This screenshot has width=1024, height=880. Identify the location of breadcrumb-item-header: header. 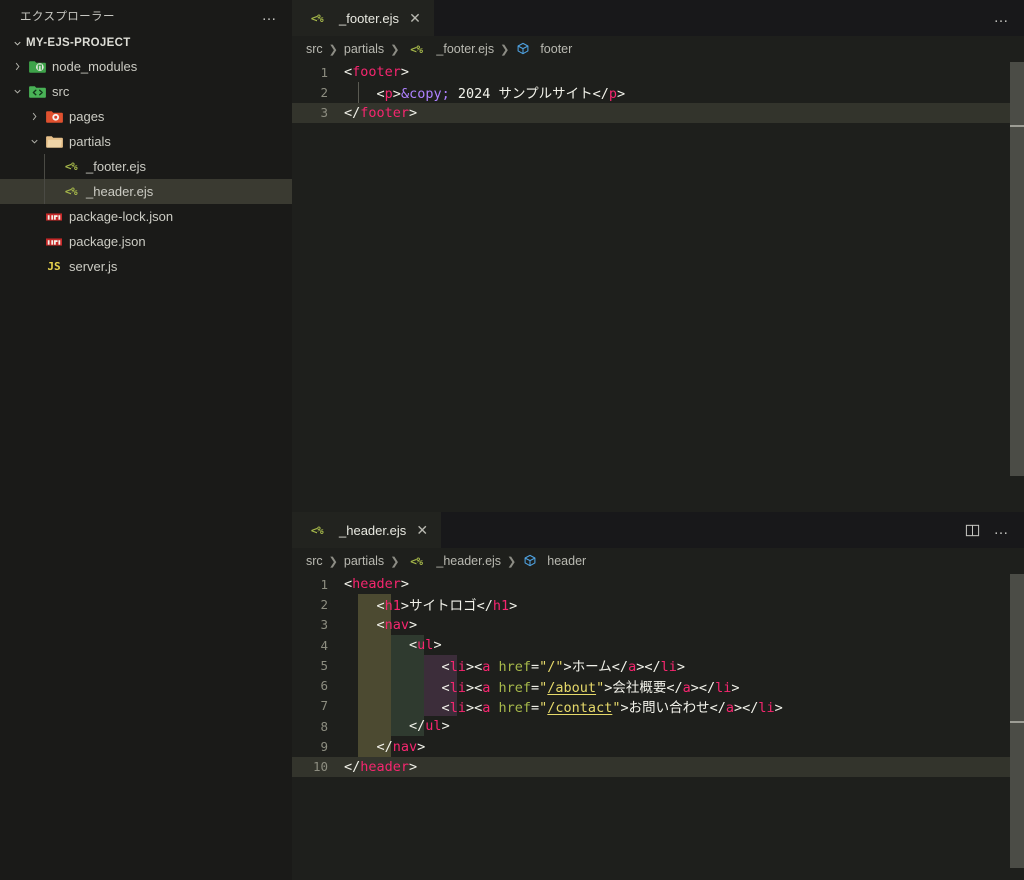
(554, 561).